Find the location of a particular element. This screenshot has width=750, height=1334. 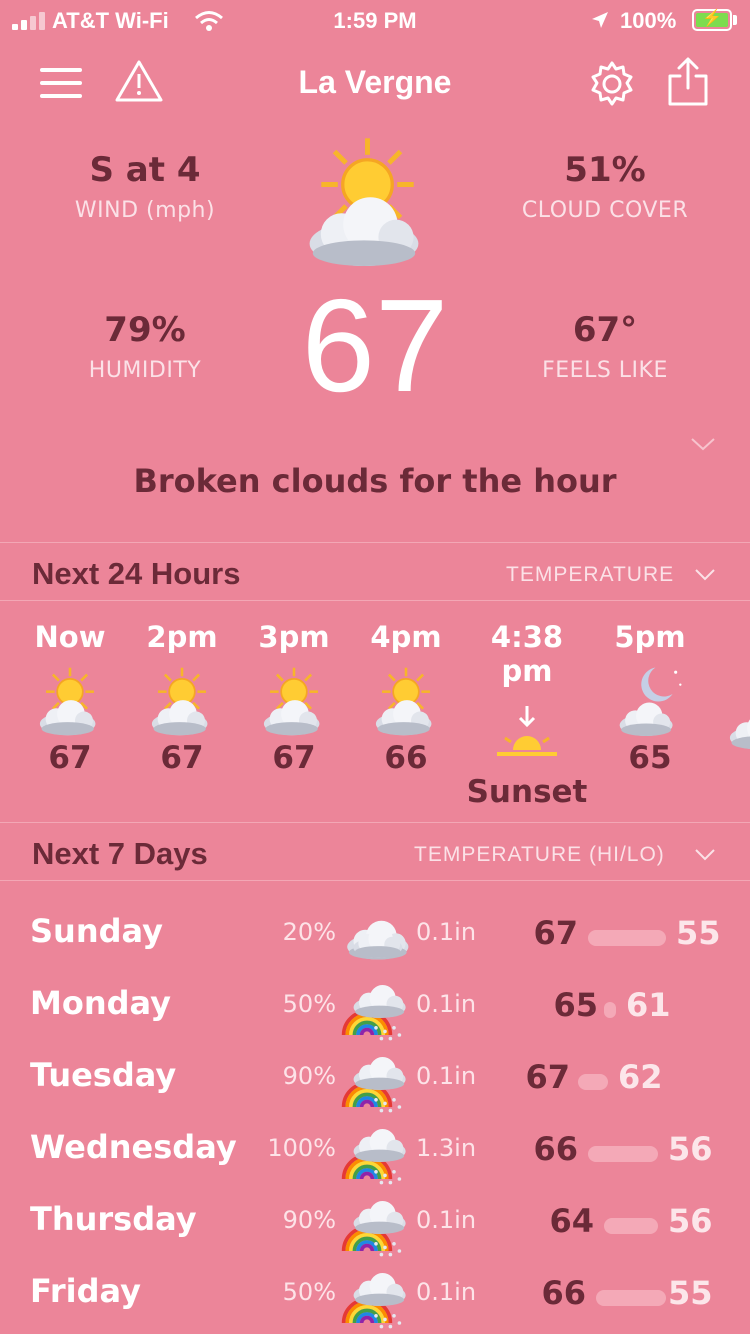

low-temp: 61 is located at coordinates (648, 1005).